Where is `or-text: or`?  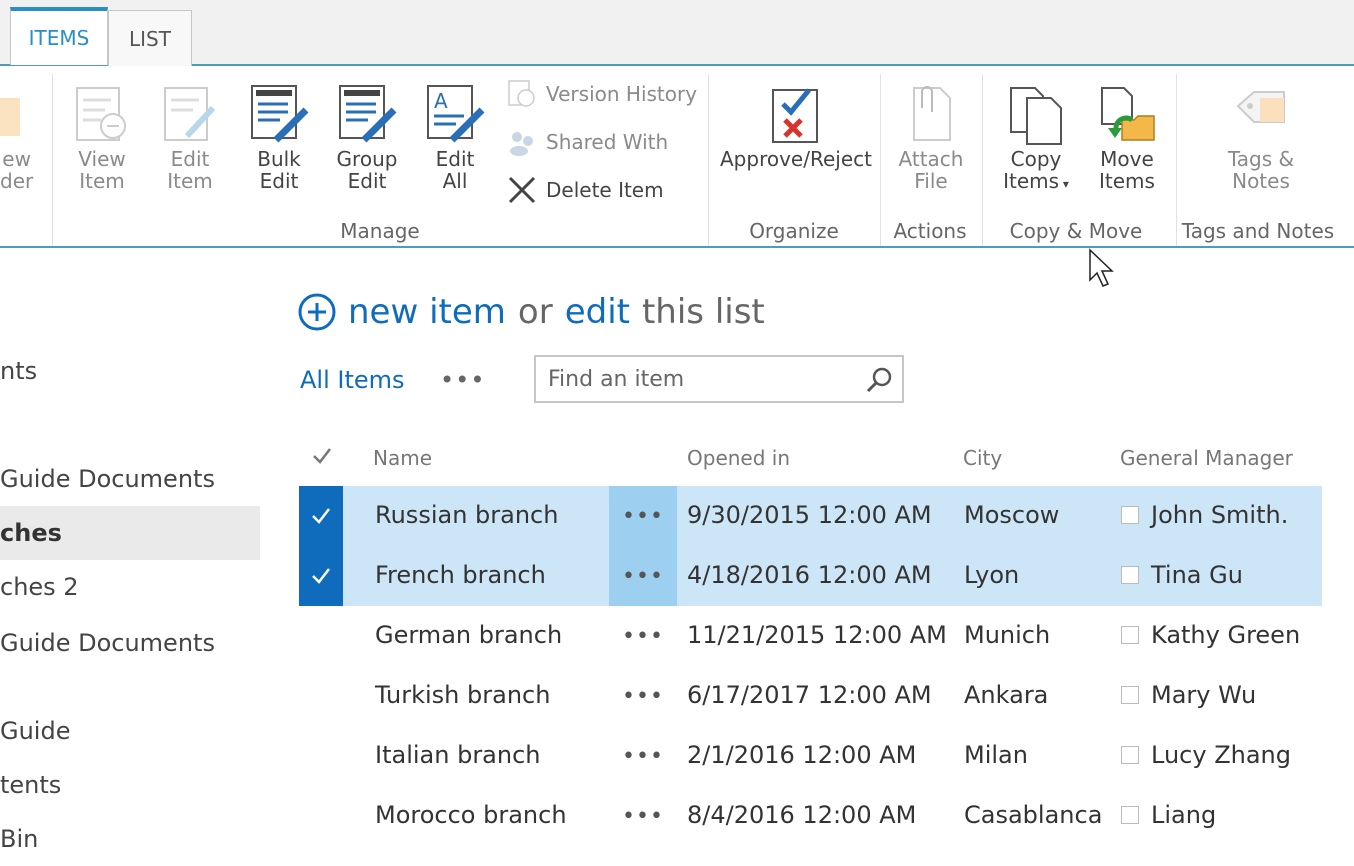
or-text: or is located at coordinates (535, 312).